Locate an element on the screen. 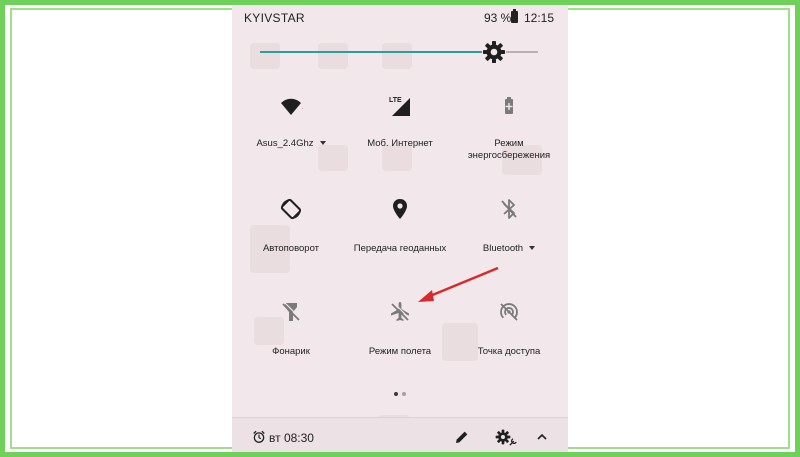  tile-flashlight: Фонарик is located at coordinates (291, 340).